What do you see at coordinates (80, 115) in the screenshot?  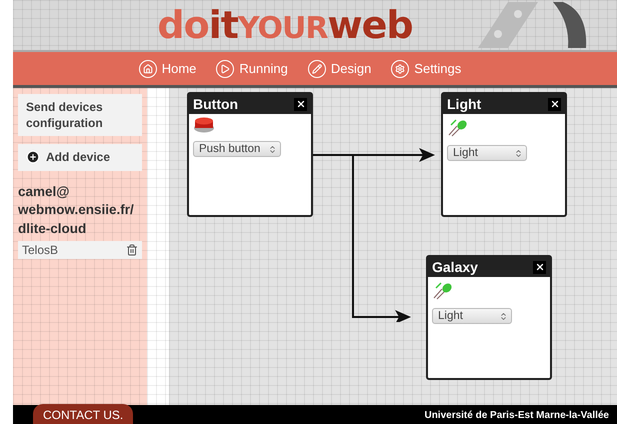 I see `send-configuration-button: Send devices configuration` at bounding box center [80, 115].